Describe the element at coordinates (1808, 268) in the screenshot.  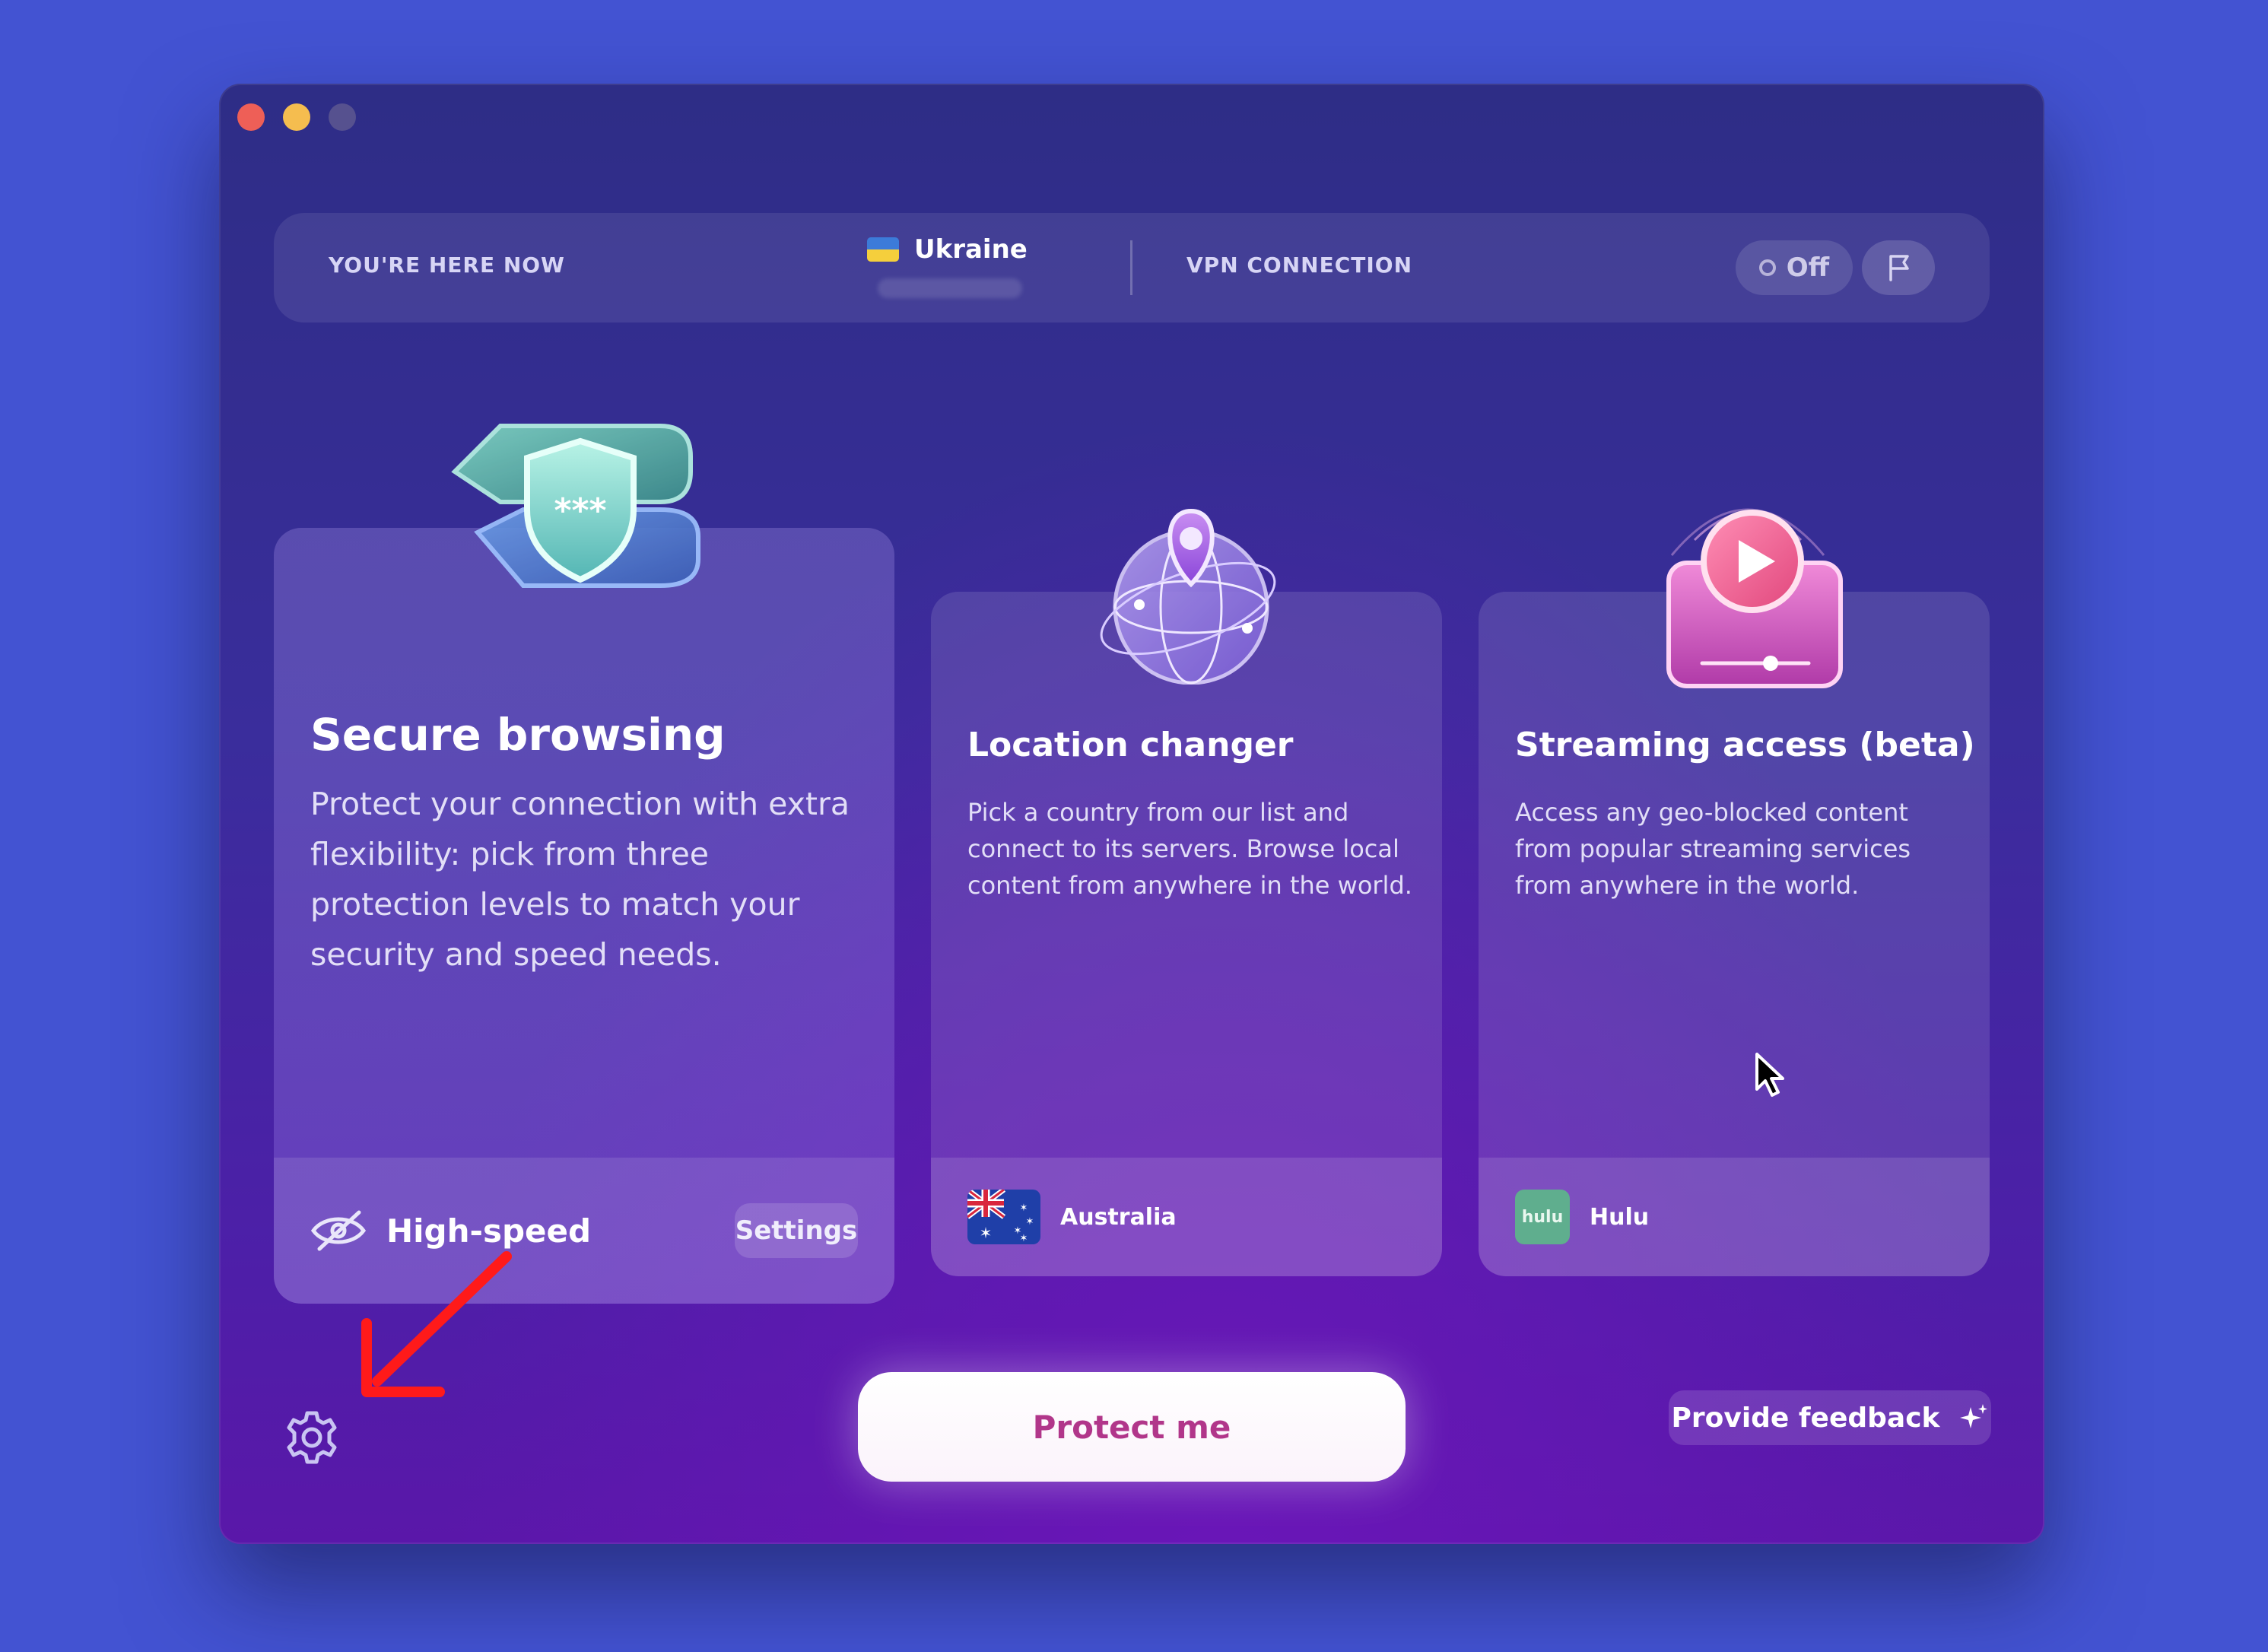
I see `vpn-state: Off` at that location.